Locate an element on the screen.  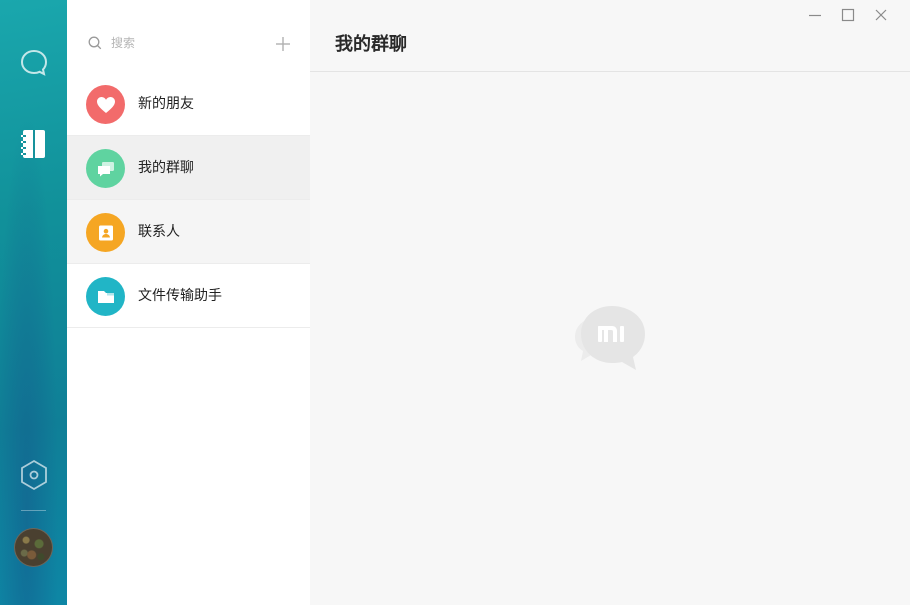
nav-settings-button is located at coordinates (33, 475).